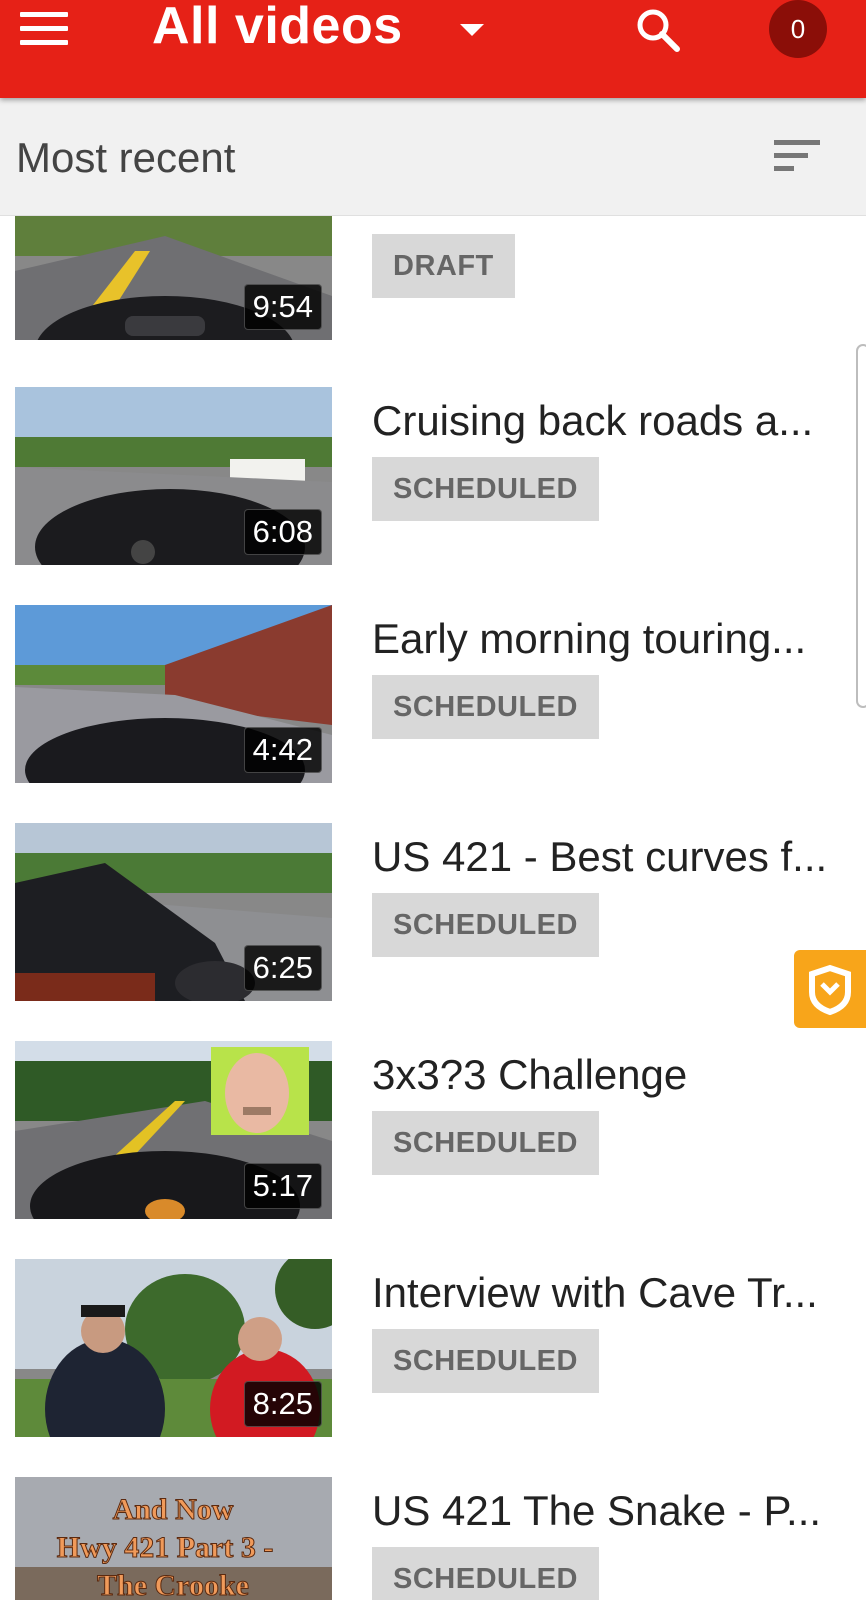  I want to click on video-duration: 6:25, so click(282, 968).